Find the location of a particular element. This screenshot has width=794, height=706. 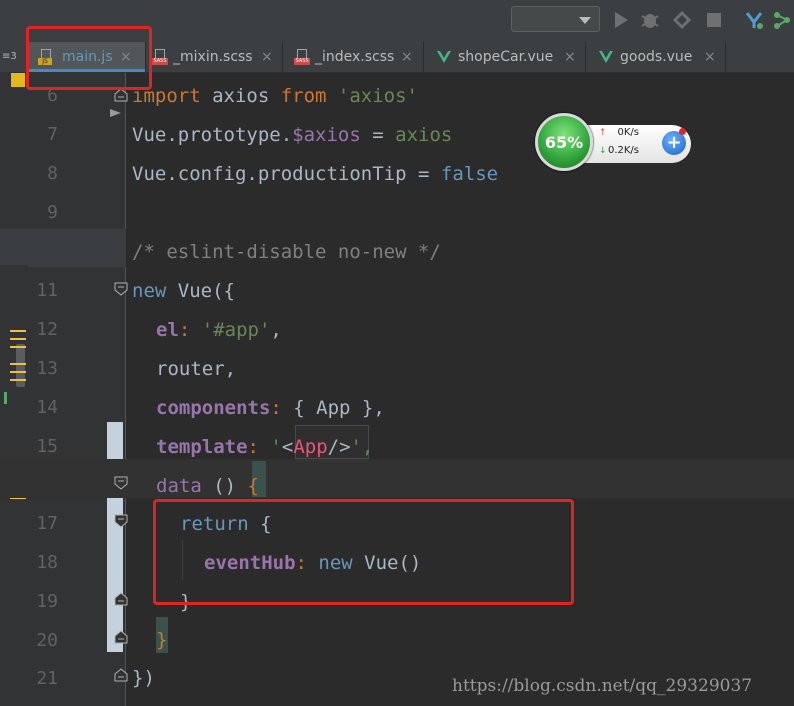

comment: /* eslint-disable no-new */ is located at coordinates (286, 252).